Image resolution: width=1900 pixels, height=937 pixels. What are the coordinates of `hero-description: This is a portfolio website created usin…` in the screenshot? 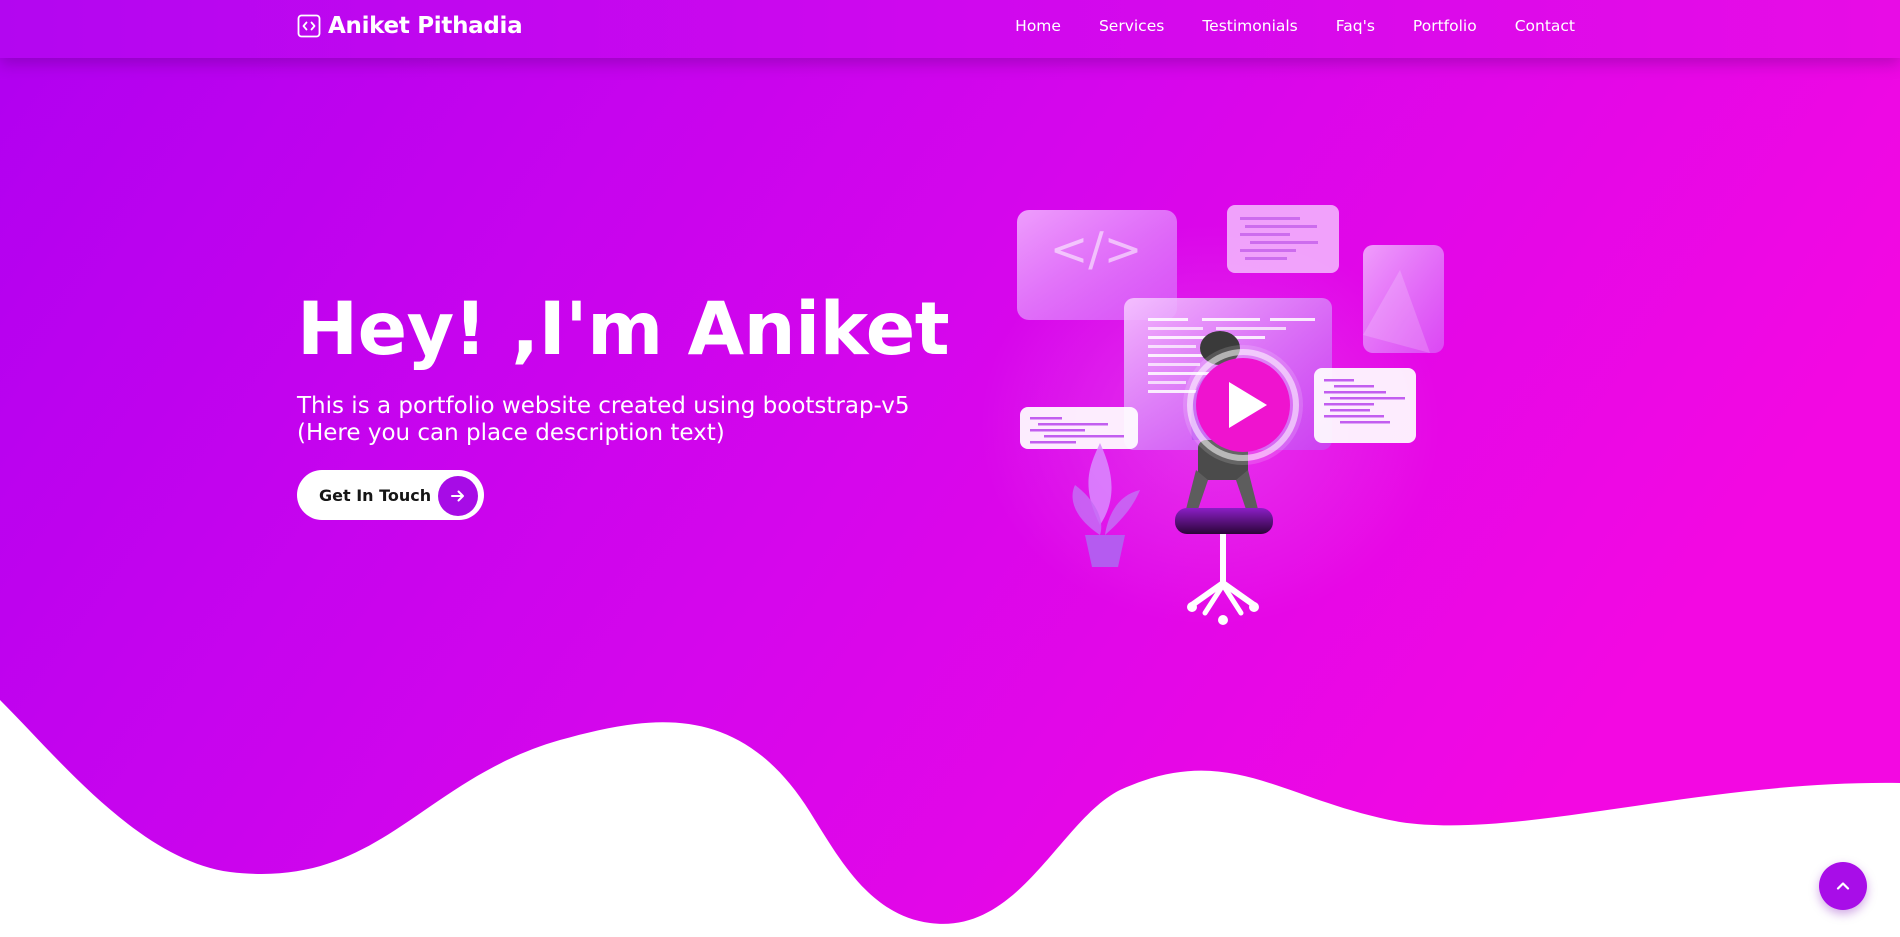 It's located at (657, 420).